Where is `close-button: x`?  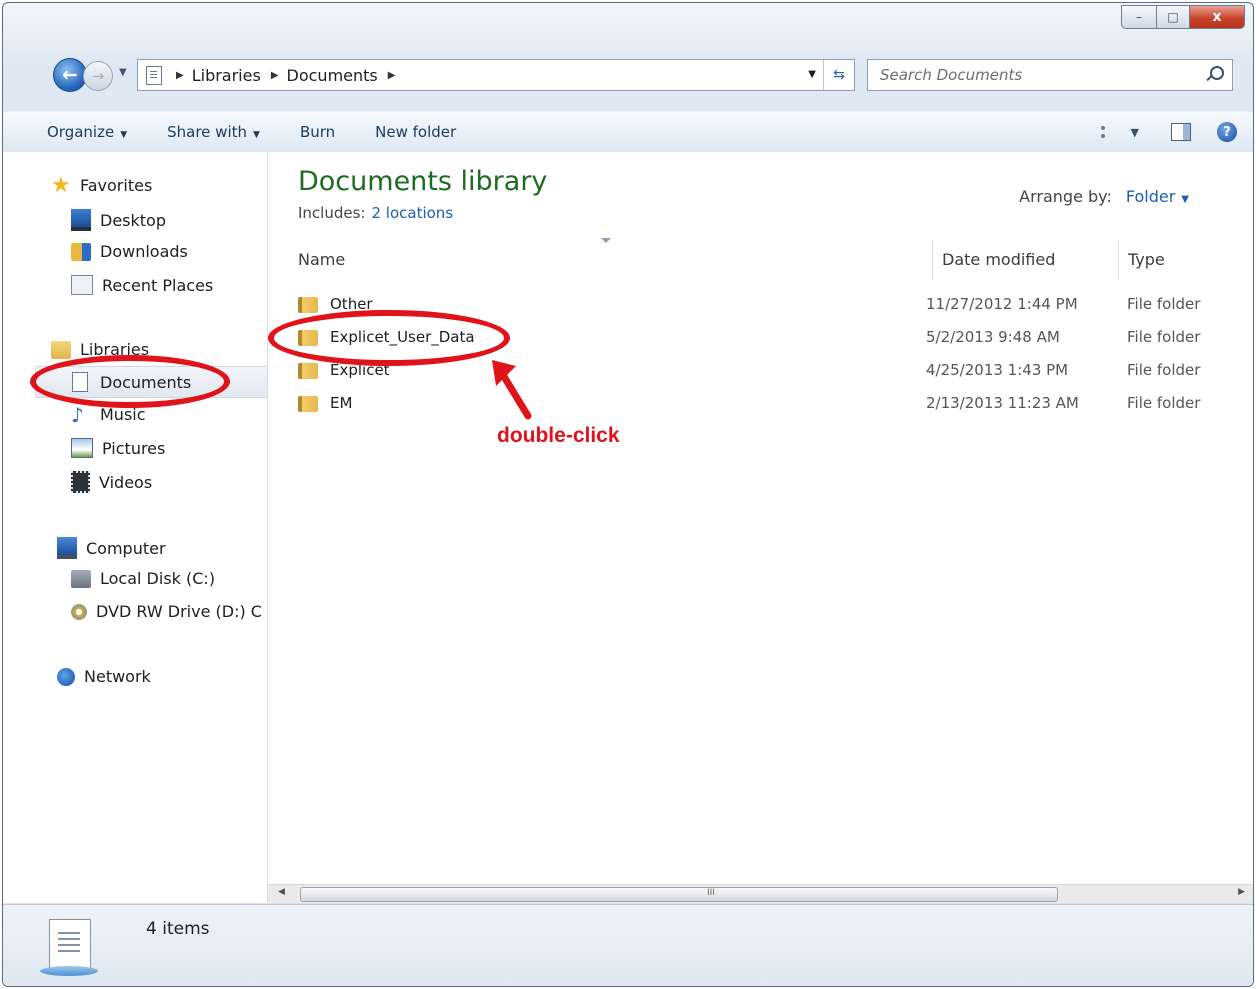
close-button: x is located at coordinates (1217, 17).